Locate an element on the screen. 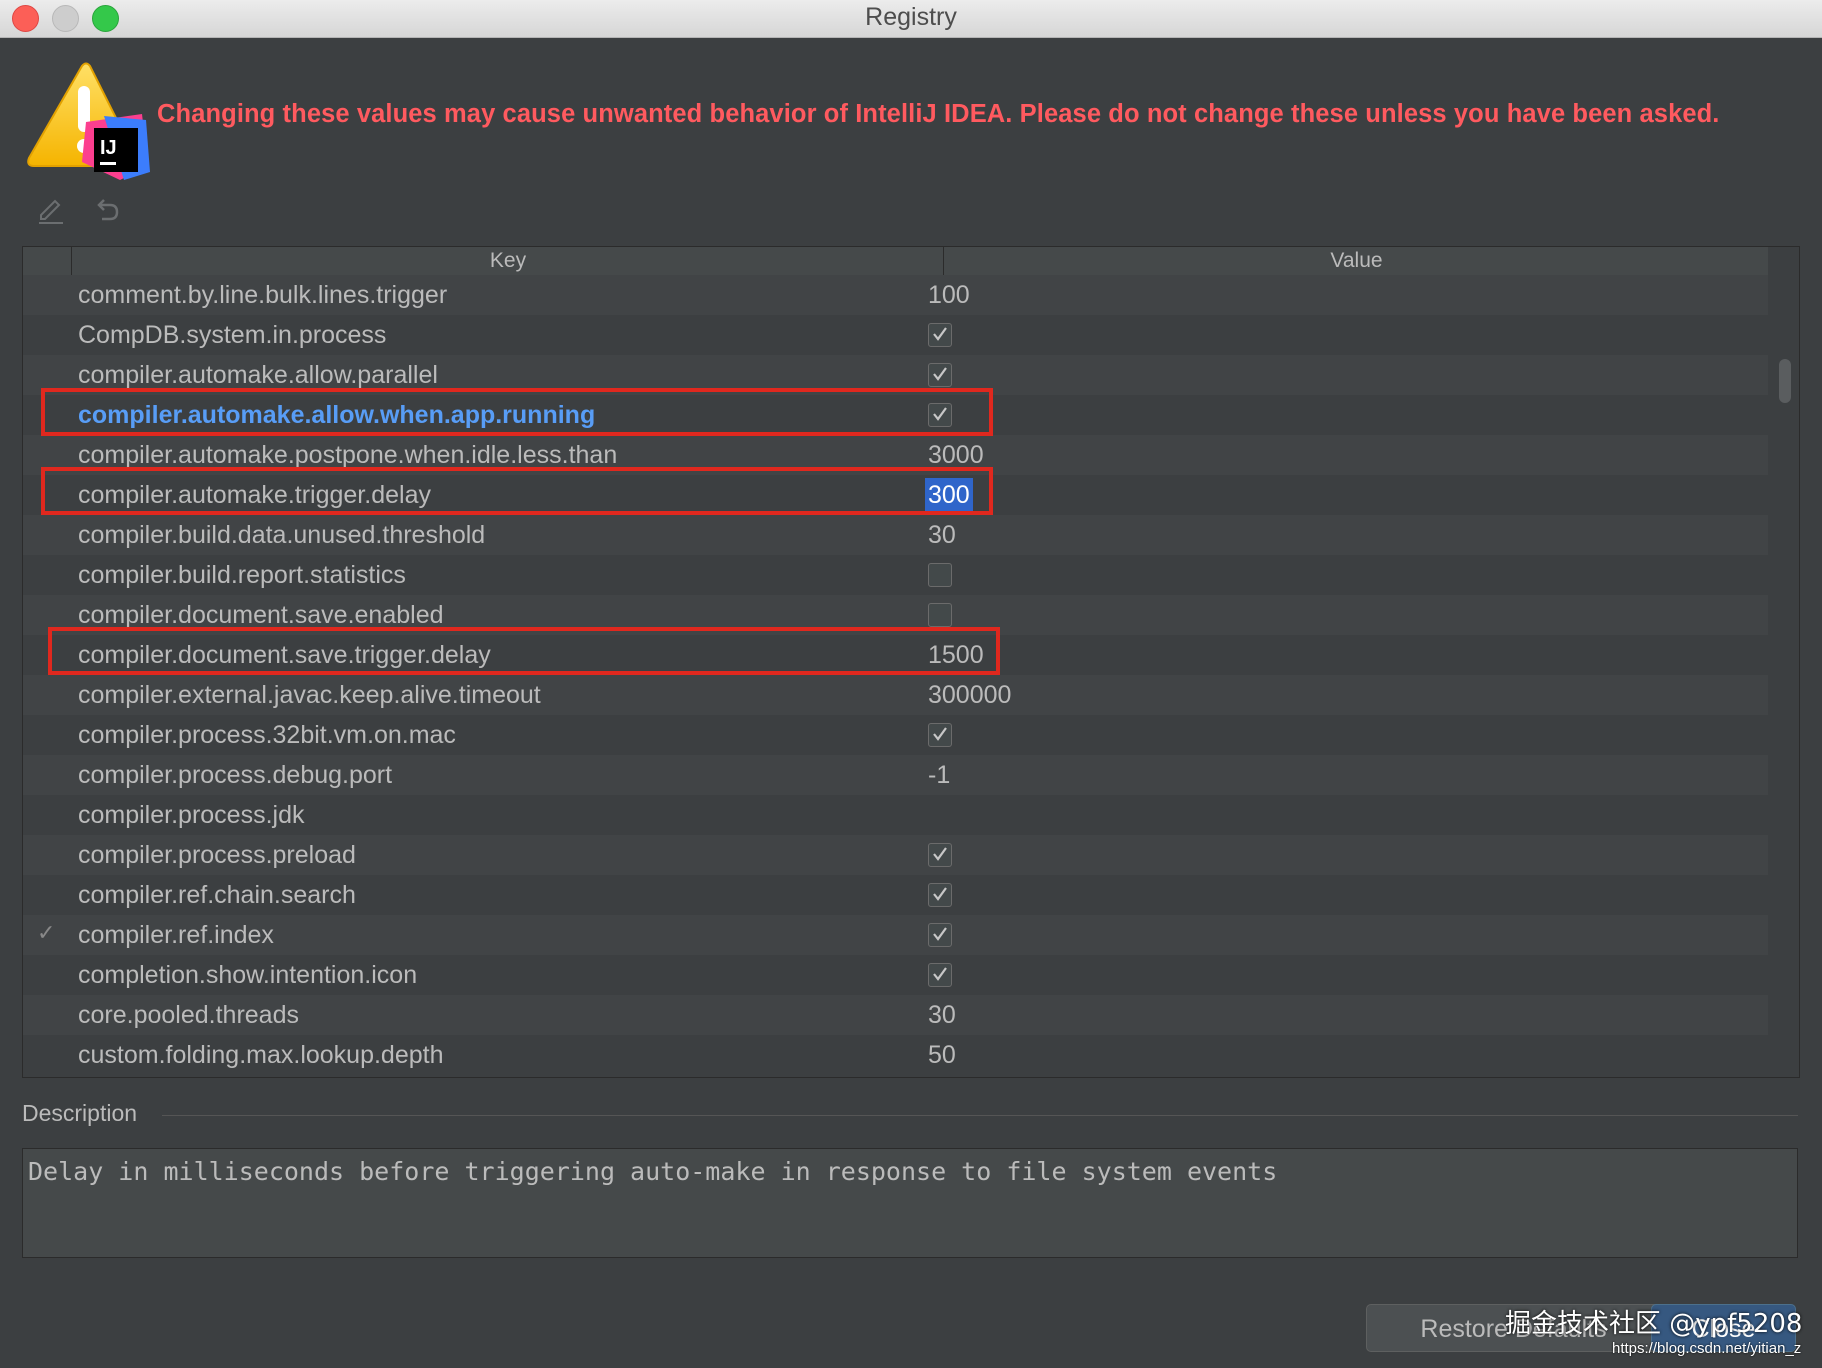 The image size is (1822, 1368). table-row: compiler.build.report.statistics is located at coordinates (895, 575).